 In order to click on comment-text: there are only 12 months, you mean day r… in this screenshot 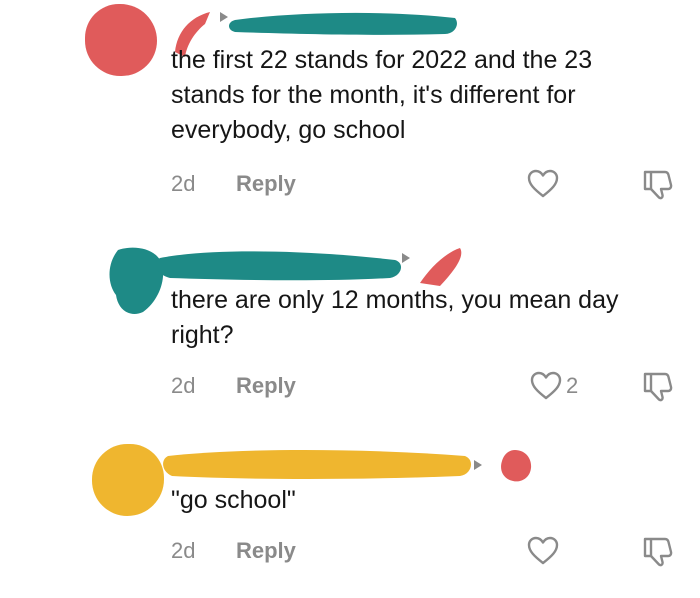, I will do `click(395, 317)`.